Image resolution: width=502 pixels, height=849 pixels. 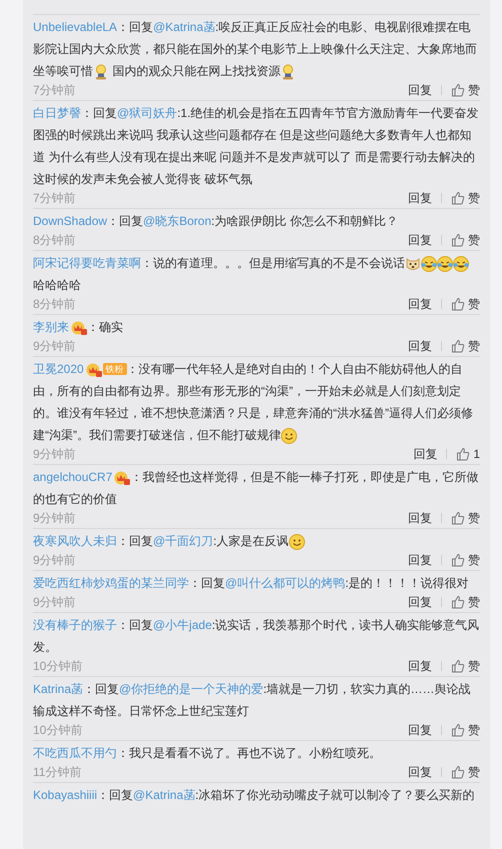 I want to click on comment-text: DownShadow：回复@晓东Boron:为啥跟伊朗比 你怎么不和朝鲜比？, so click(x=216, y=221).